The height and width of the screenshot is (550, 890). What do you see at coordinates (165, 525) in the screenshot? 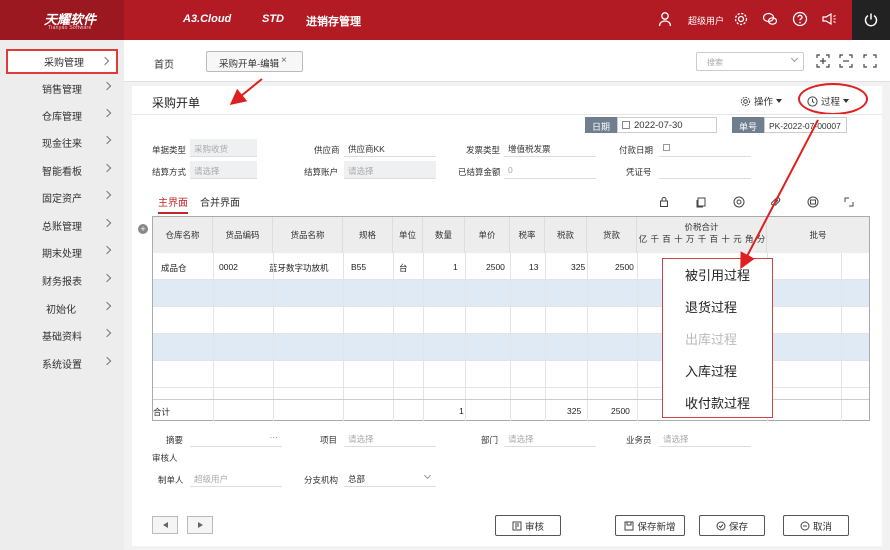
I see `prev-record-button` at bounding box center [165, 525].